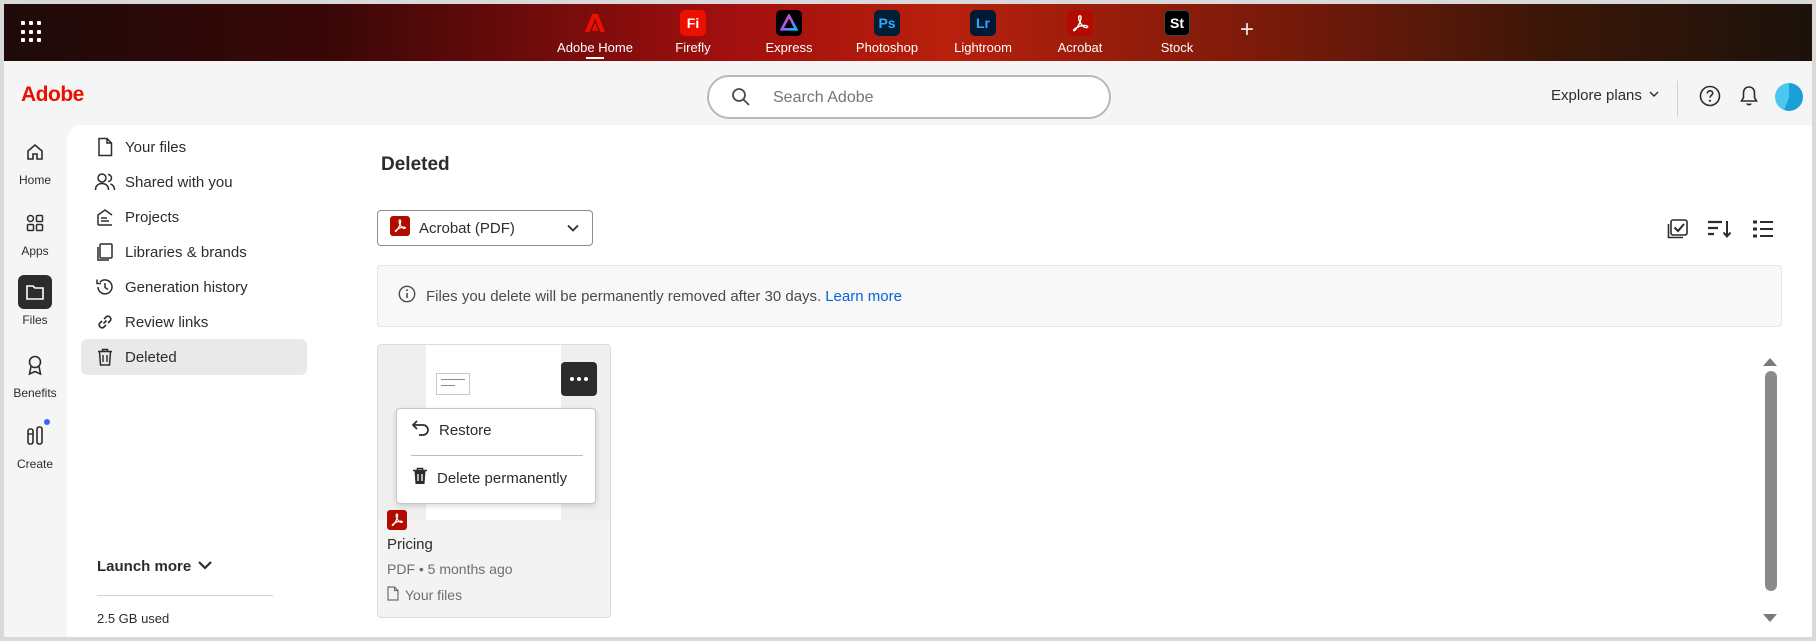 The image size is (1816, 641). I want to click on app-lightroom: Lr Lightroom, so click(983, 32).